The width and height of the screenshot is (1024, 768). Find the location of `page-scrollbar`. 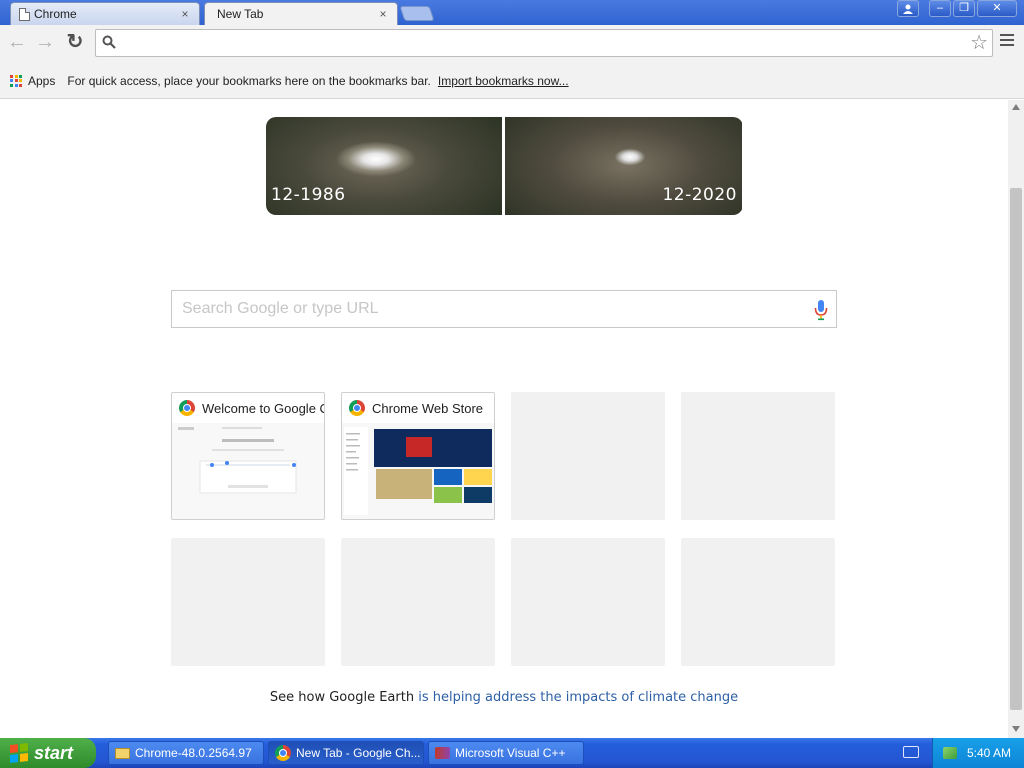

page-scrollbar is located at coordinates (1016, 419).